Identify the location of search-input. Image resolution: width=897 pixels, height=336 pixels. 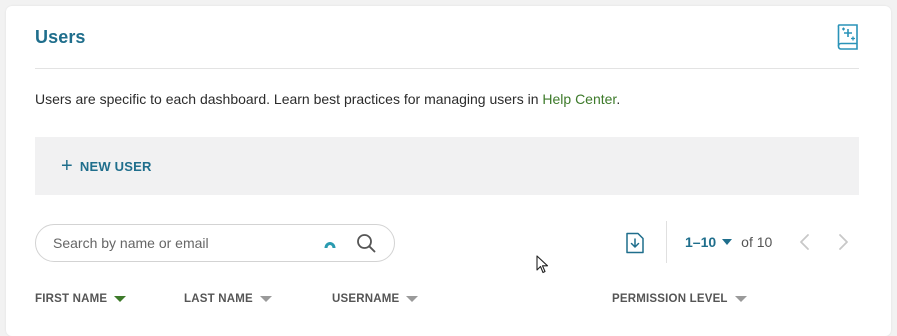
(178, 243).